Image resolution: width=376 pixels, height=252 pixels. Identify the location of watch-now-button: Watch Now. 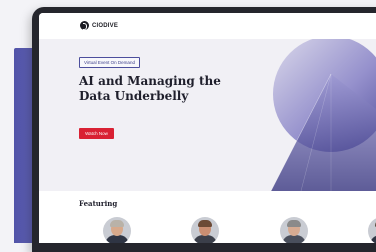
(96, 133).